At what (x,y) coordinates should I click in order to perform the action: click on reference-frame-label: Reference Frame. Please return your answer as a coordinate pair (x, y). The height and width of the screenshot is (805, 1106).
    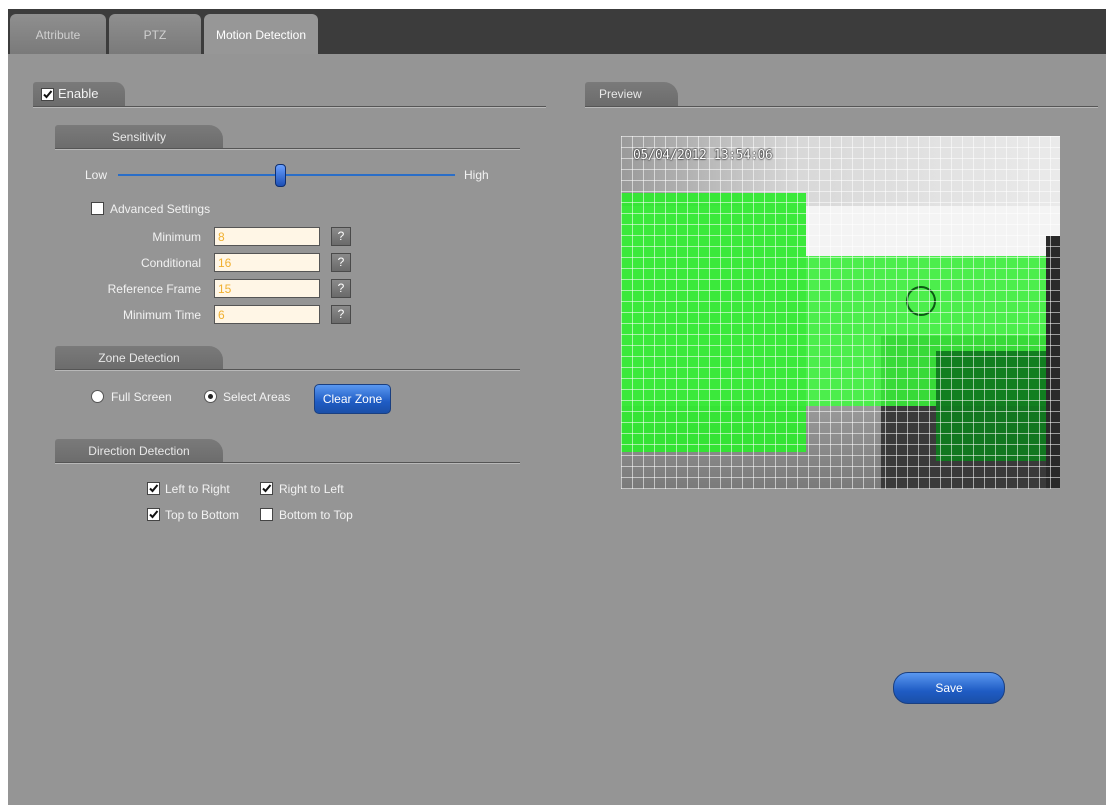
    Looking at the image, I should click on (154, 289).